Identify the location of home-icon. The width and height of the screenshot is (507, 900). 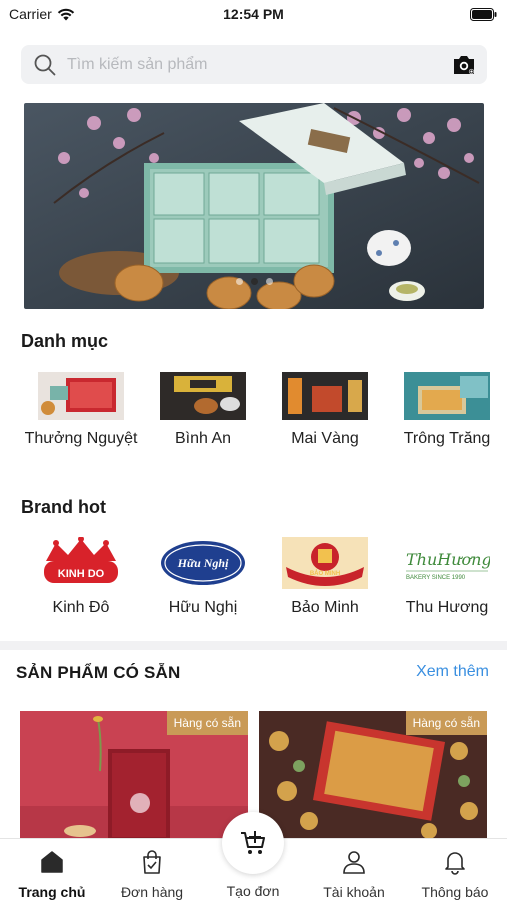
(52, 862).